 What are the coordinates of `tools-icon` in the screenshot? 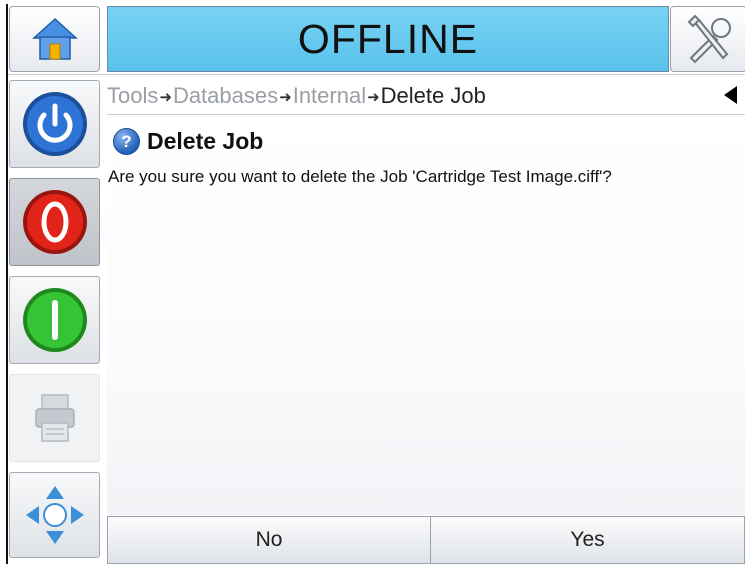 It's located at (709, 39).